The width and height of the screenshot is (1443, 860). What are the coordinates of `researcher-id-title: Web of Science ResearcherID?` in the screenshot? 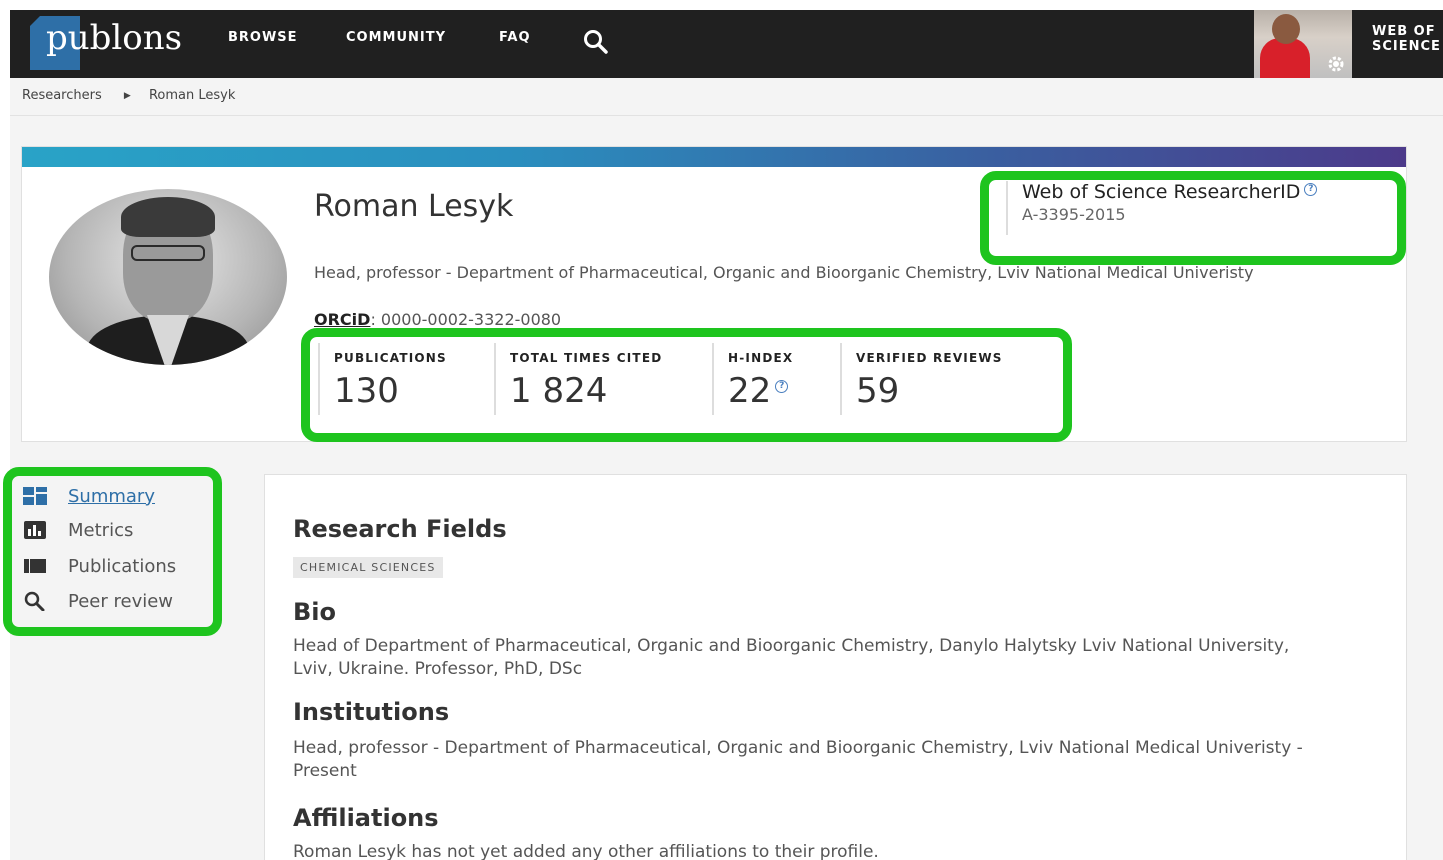 It's located at (1194, 192).